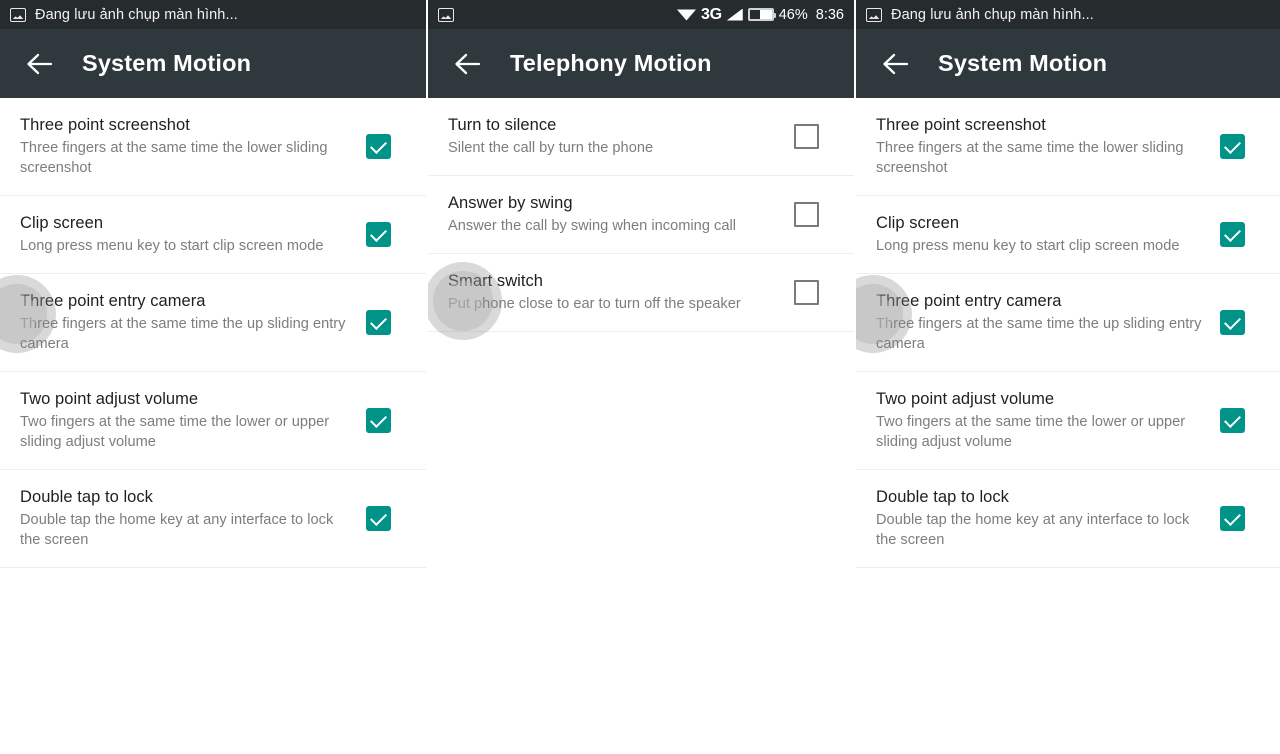  I want to click on network-type-label: 3G, so click(711, 14).